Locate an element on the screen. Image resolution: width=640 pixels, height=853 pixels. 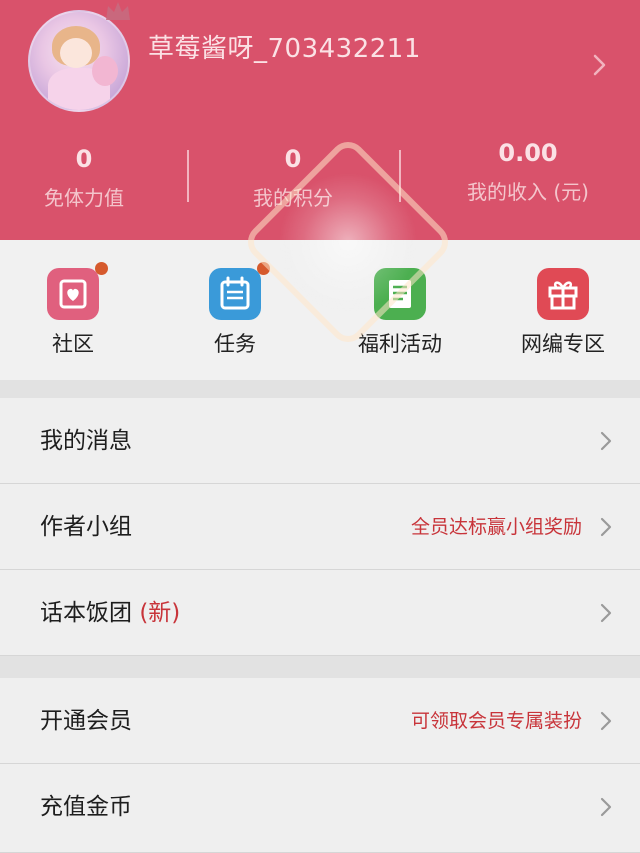
action-editor-zone: 网编专区 is located at coordinates (563, 313).